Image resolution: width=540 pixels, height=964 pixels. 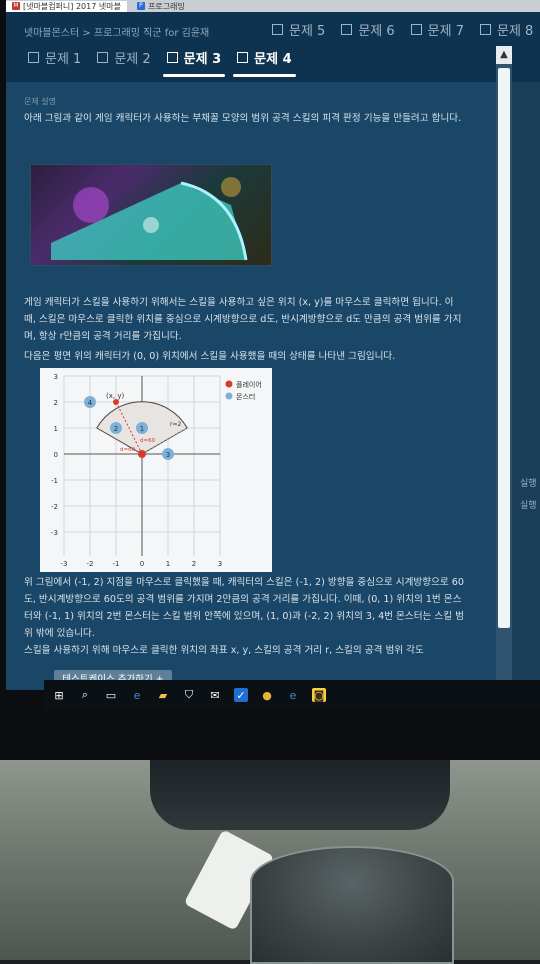 What do you see at coordinates (215, 695) in the screenshot?
I see `mail-icon: ✉` at bounding box center [215, 695].